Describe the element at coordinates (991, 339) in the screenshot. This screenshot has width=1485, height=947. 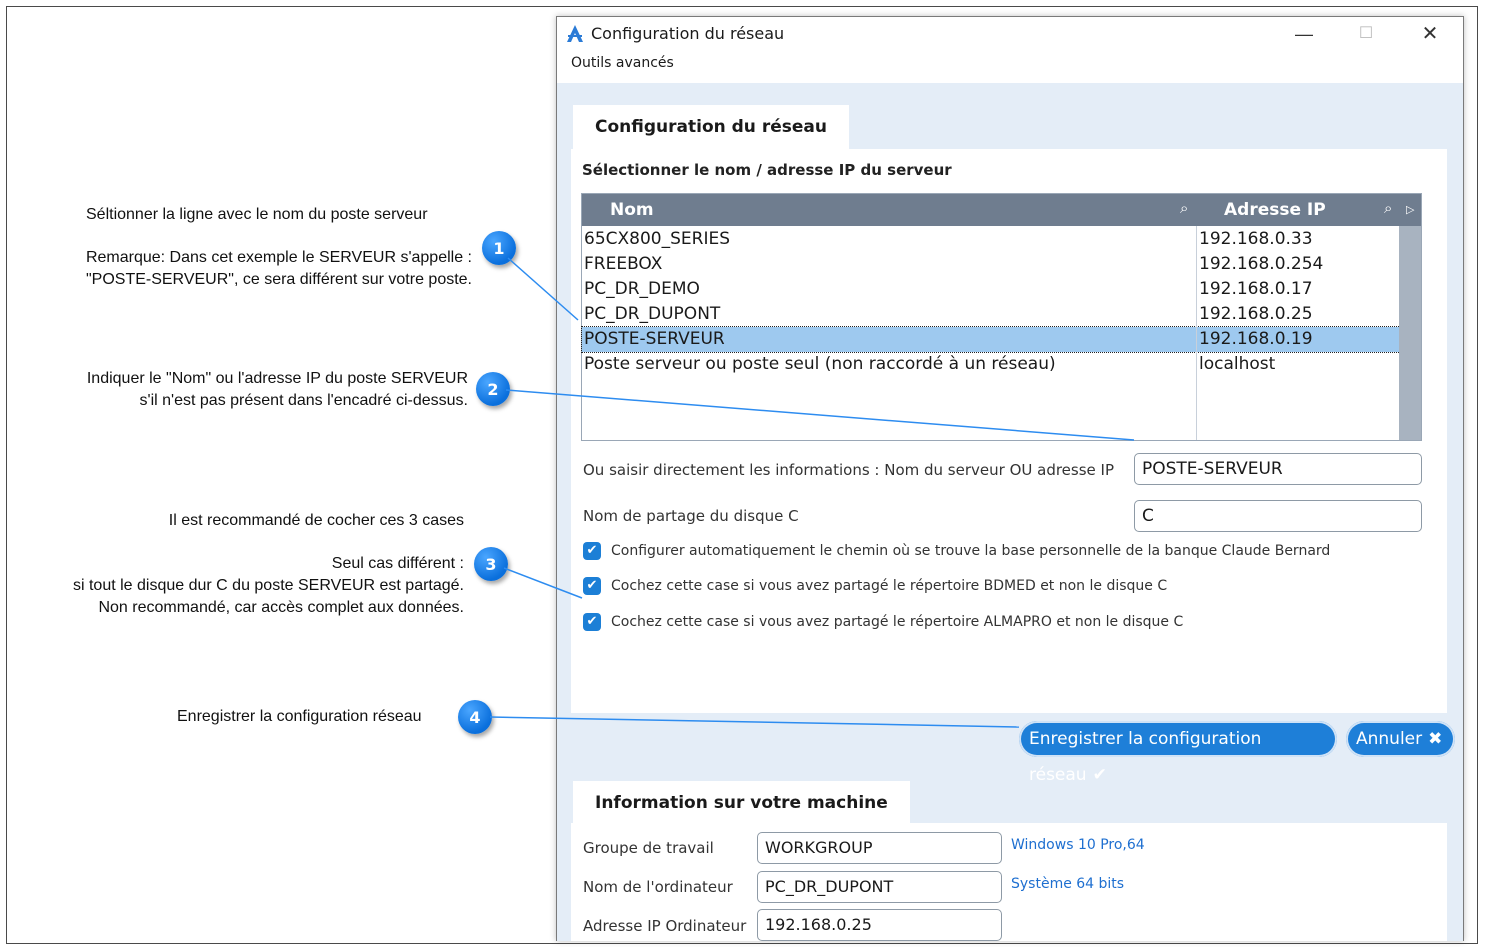
I see `table-row-selected: POSTE-SERVEUR 192.168.0.19` at that location.